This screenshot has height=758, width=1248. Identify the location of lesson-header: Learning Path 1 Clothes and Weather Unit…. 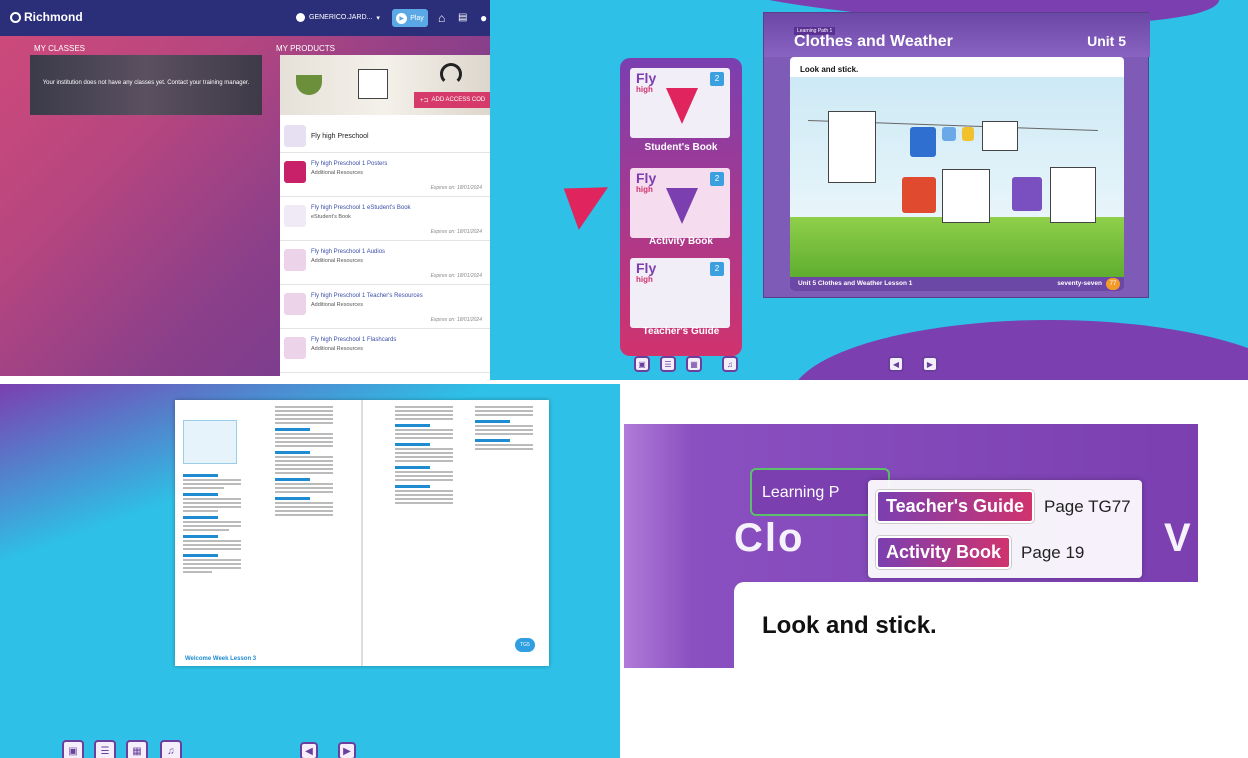
(957, 35).